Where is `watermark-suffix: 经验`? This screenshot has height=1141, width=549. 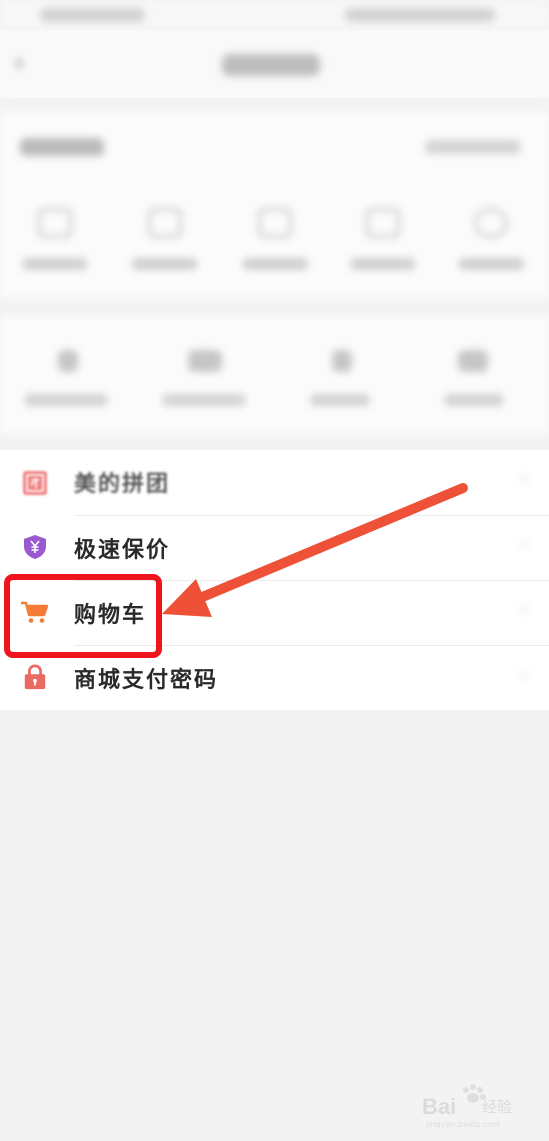
watermark-suffix: 经验 is located at coordinates (497, 1107).